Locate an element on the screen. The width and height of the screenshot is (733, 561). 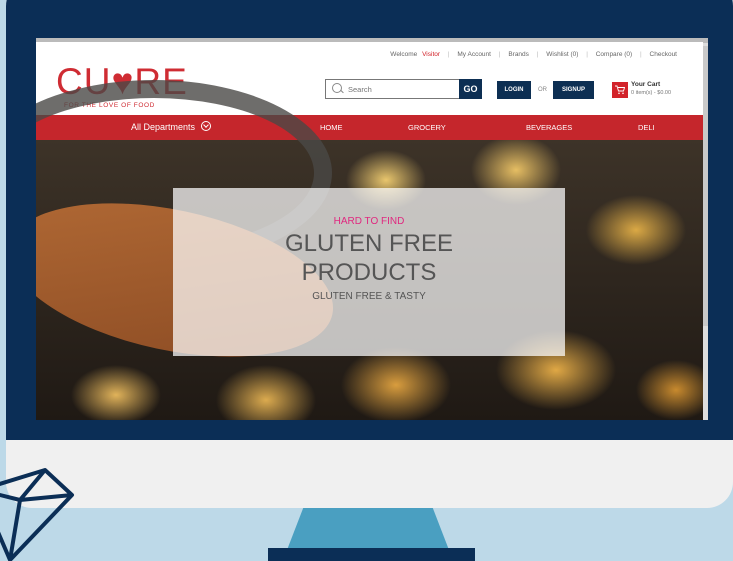
cart-icon is located at coordinates (620, 90).